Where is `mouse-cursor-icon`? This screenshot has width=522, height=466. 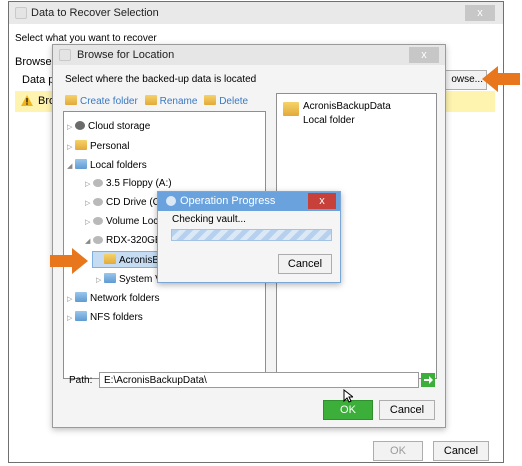 mouse-cursor-icon is located at coordinates (348, 396).